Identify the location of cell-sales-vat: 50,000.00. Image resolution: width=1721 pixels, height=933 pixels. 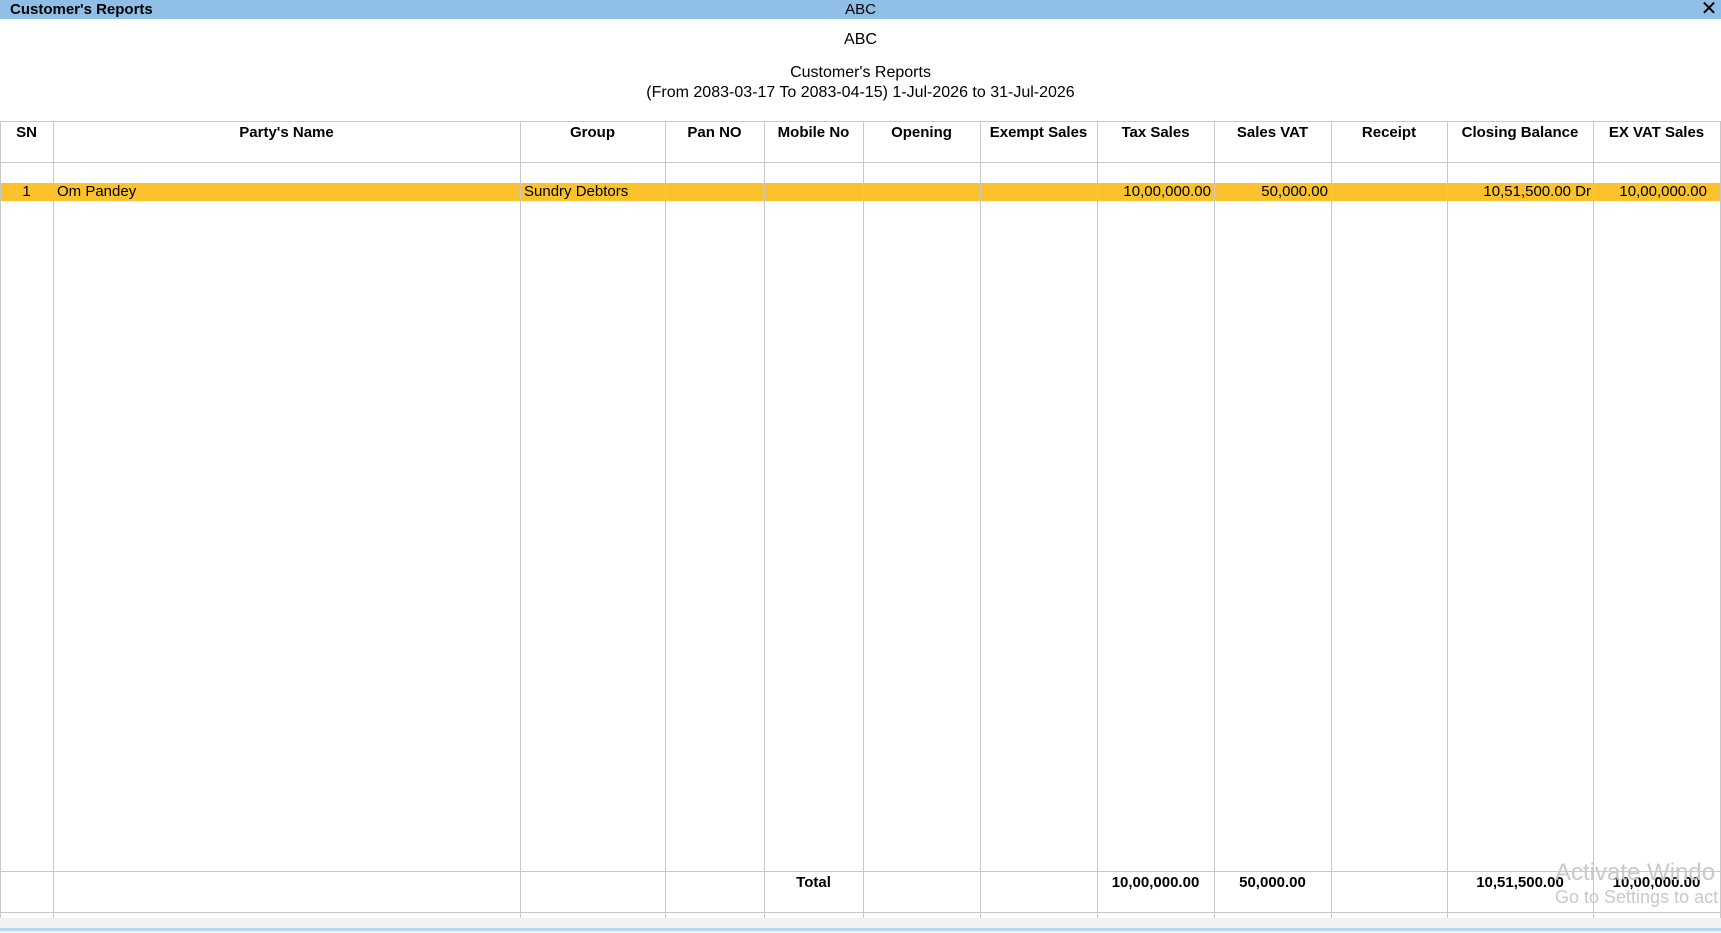
(1294, 191).